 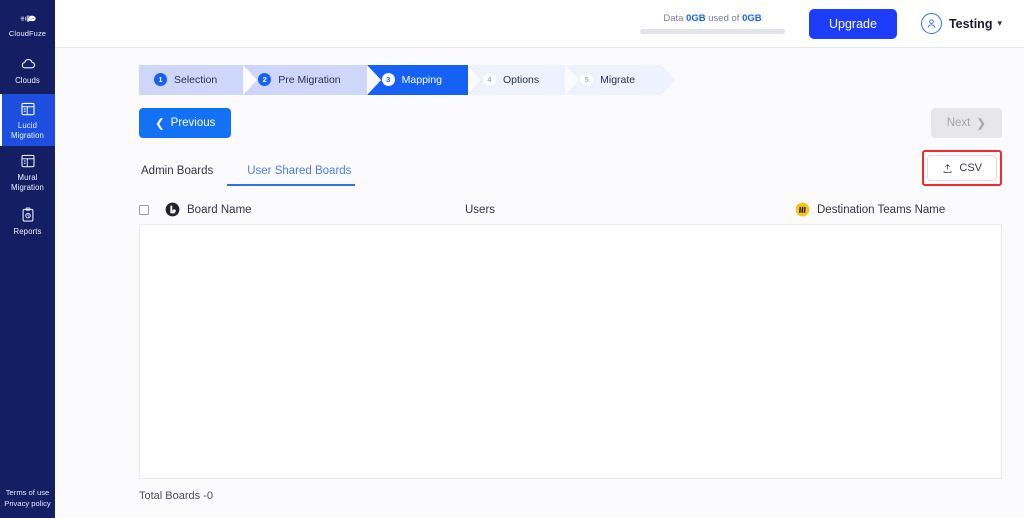 What do you see at coordinates (172, 209) in the screenshot?
I see `lucid-icon` at bounding box center [172, 209].